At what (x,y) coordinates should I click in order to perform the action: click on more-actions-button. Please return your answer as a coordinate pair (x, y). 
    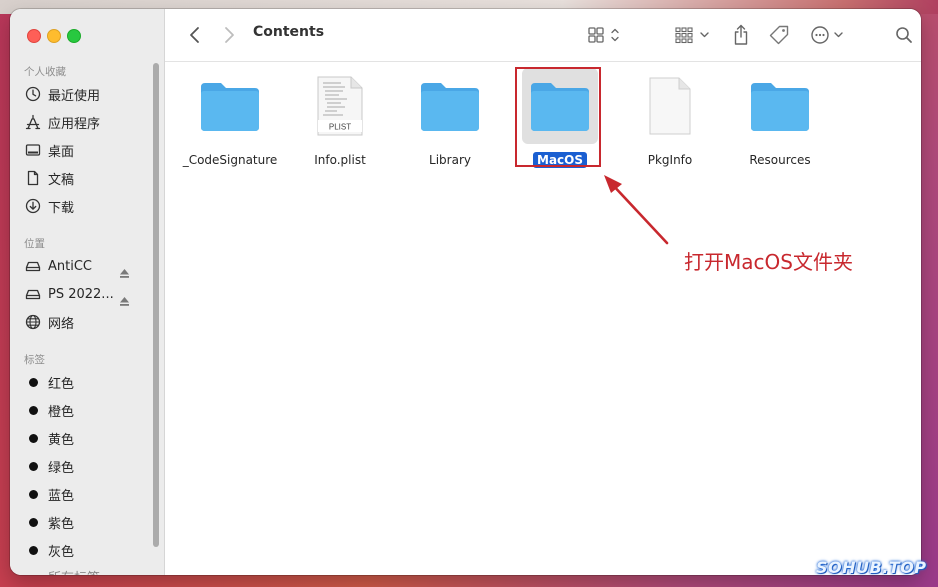
    Looking at the image, I should click on (828, 35).